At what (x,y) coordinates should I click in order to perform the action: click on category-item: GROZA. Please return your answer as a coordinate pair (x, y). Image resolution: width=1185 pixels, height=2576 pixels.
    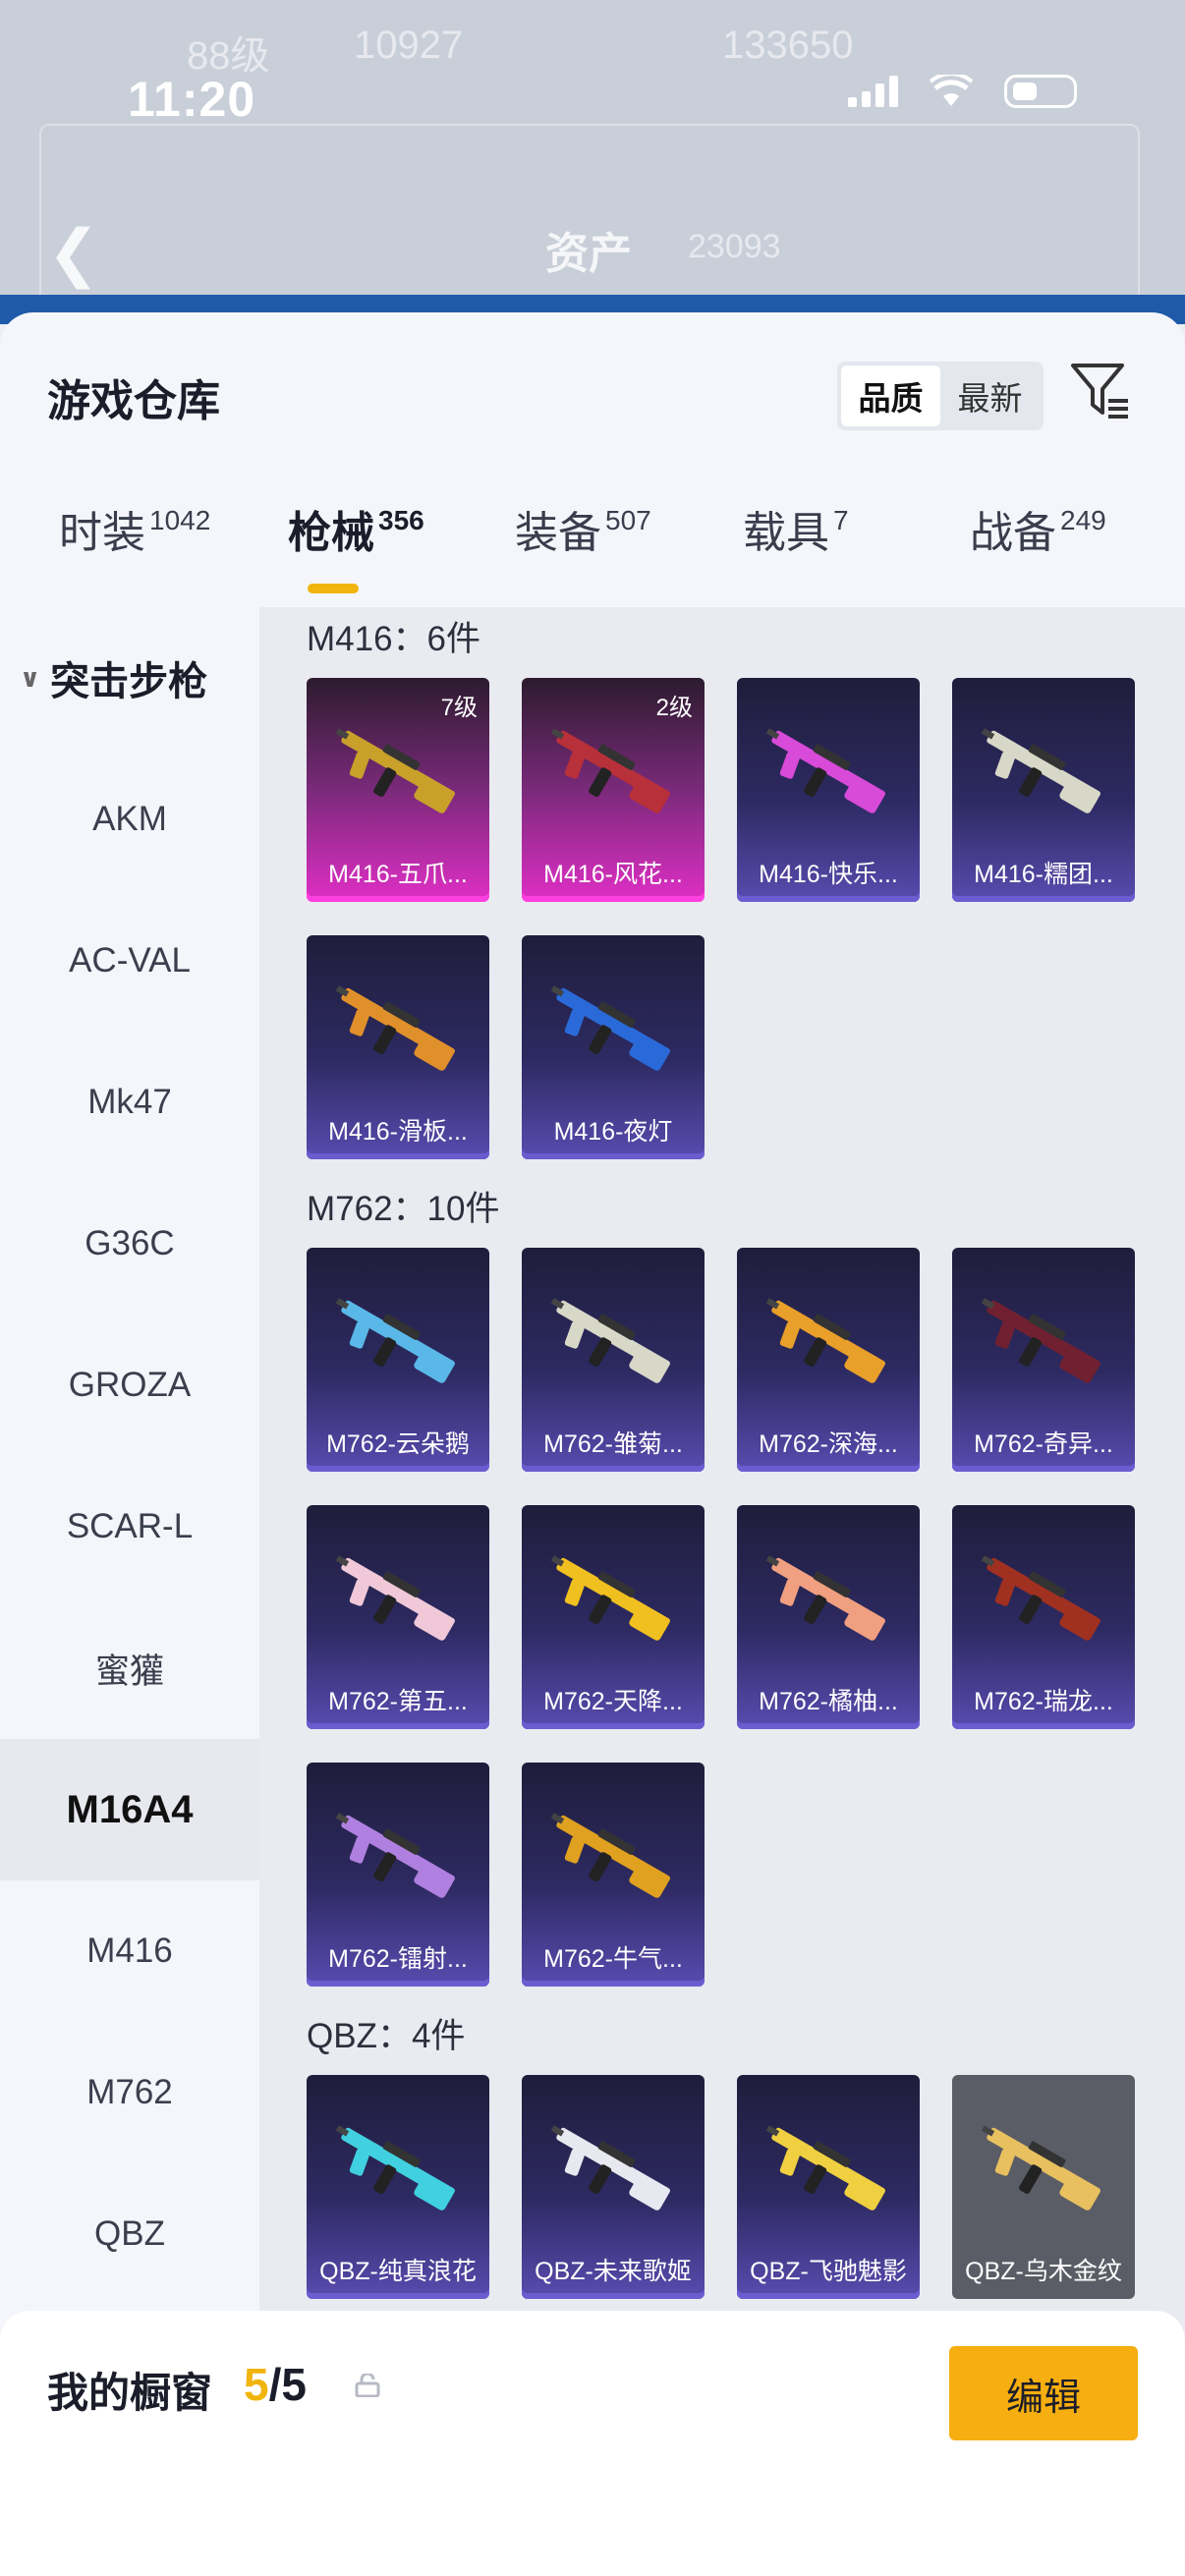
    Looking at the image, I should click on (130, 1385).